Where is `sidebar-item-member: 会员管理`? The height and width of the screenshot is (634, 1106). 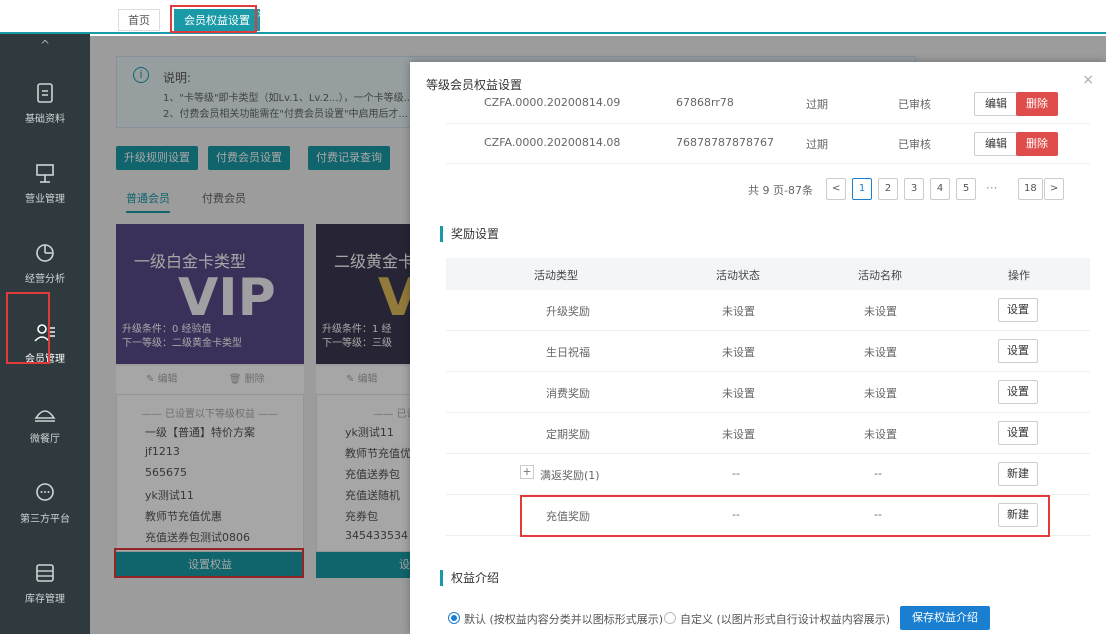 sidebar-item-member: 会员管理 is located at coordinates (45, 348).